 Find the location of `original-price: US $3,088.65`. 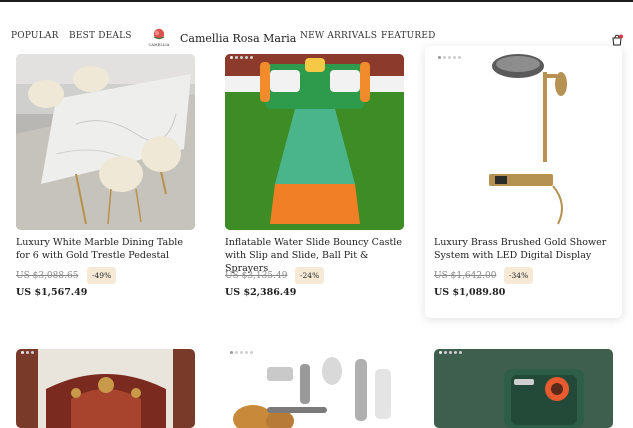

original-price: US $3,088.65 is located at coordinates (47, 276).